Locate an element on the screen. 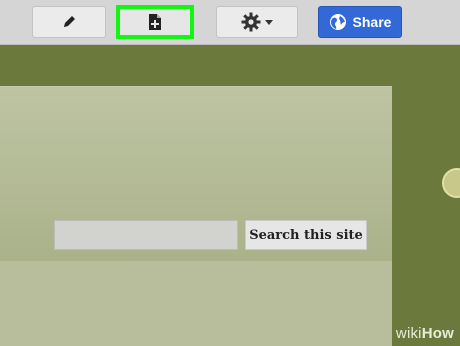 The width and height of the screenshot is (460, 346). watermark-part1: wiki is located at coordinates (408, 333).